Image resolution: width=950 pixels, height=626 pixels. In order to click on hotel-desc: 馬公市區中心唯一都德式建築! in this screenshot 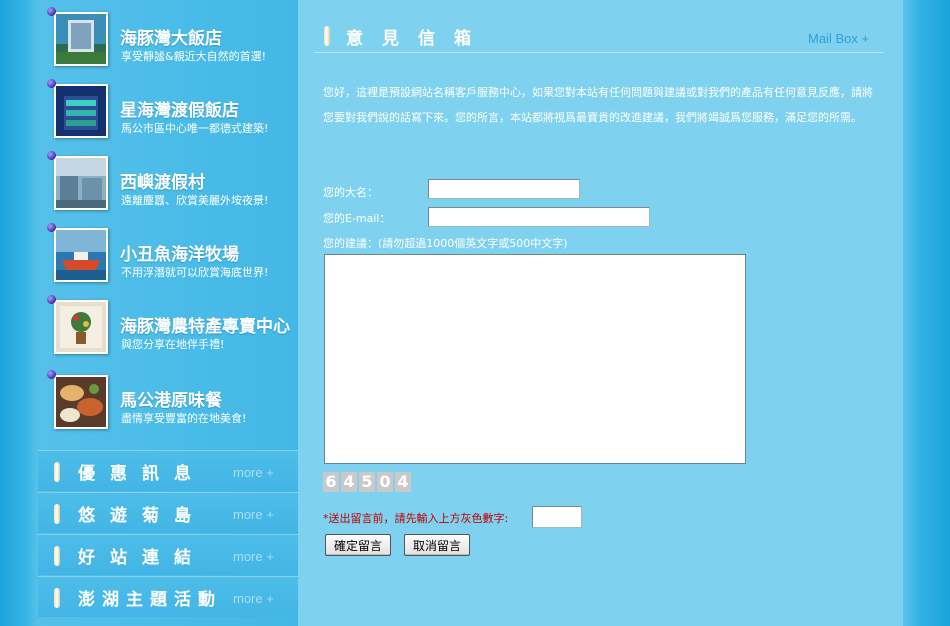, I will do `click(195, 128)`.